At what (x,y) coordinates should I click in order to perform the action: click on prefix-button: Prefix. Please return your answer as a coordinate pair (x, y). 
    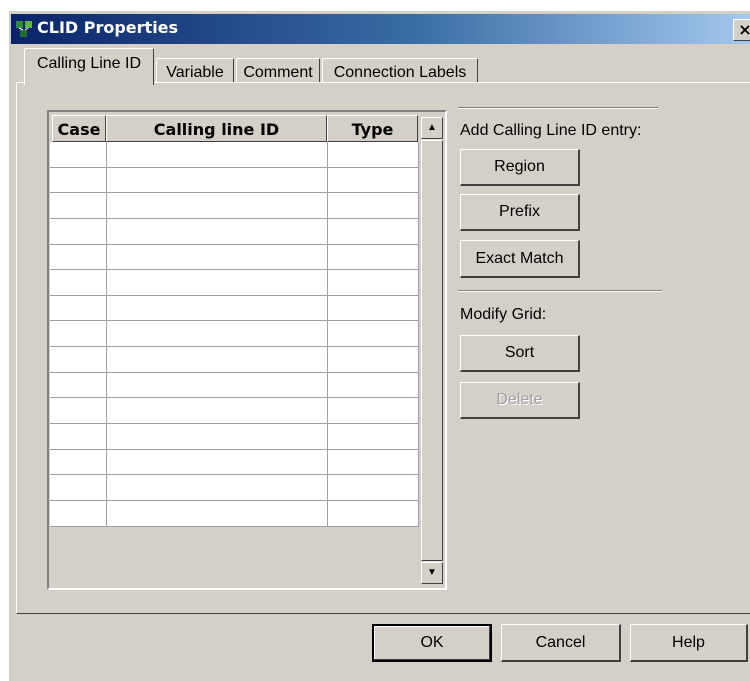
    Looking at the image, I should click on (520, 212).